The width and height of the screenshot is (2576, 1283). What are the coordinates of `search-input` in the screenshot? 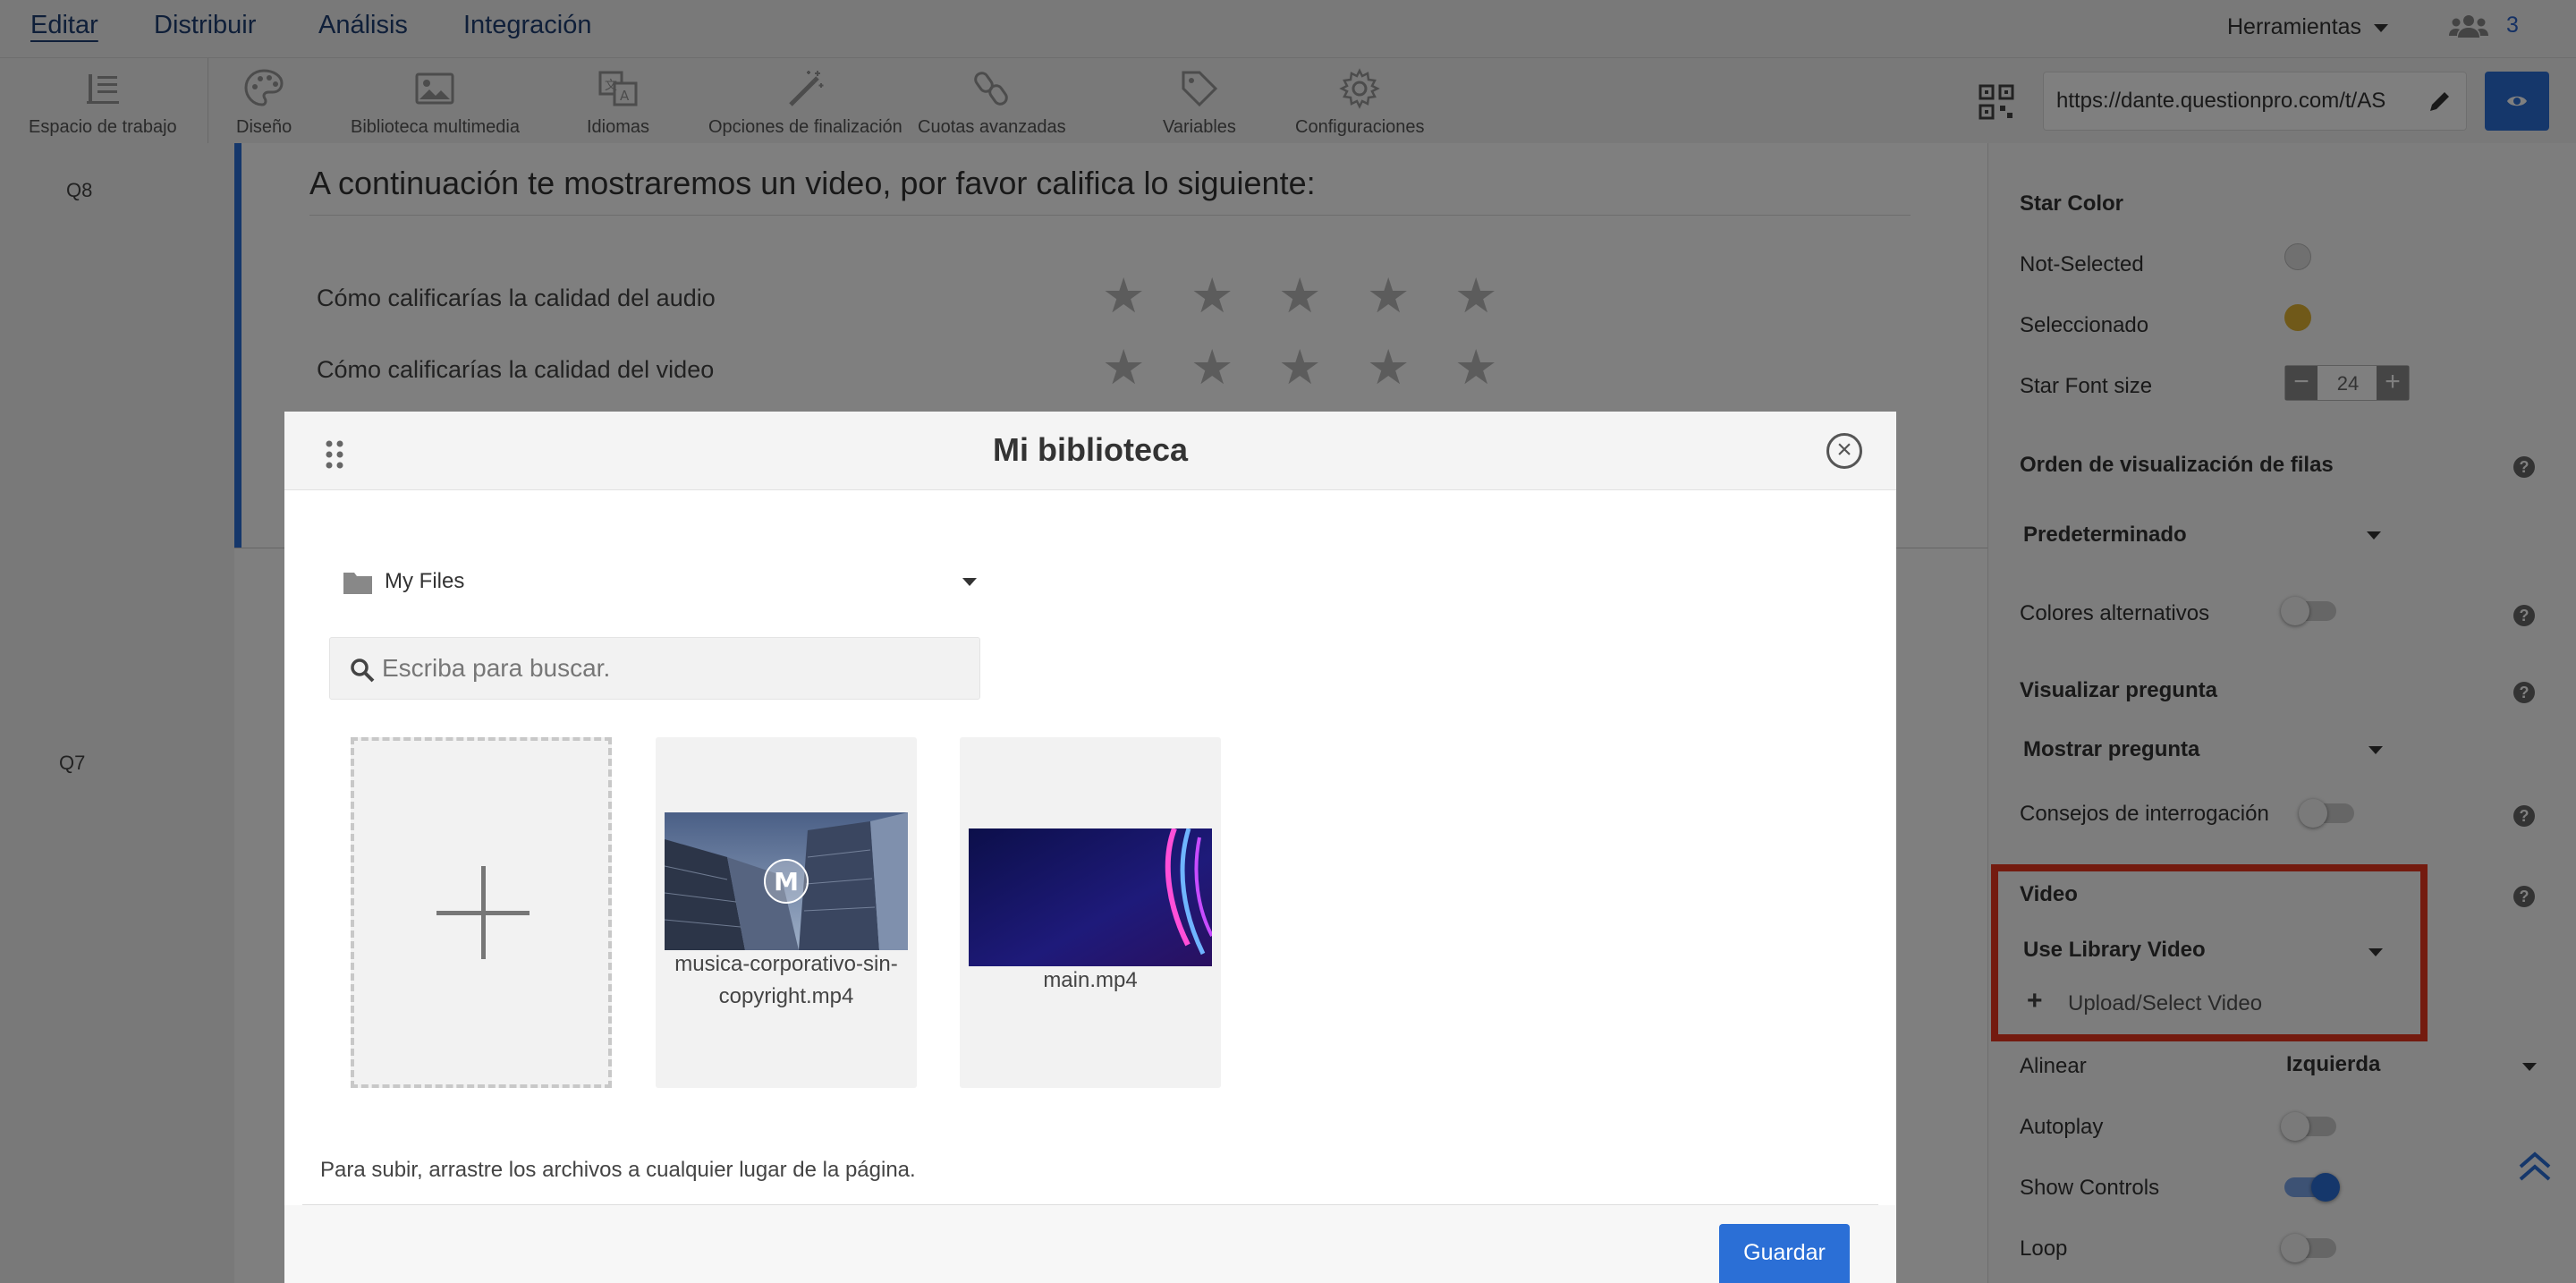 It's located at (672, 668).